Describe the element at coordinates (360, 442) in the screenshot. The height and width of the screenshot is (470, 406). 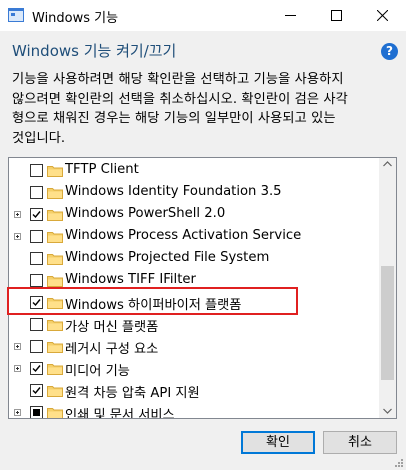
I see `cancel-button: 취소` at that location.